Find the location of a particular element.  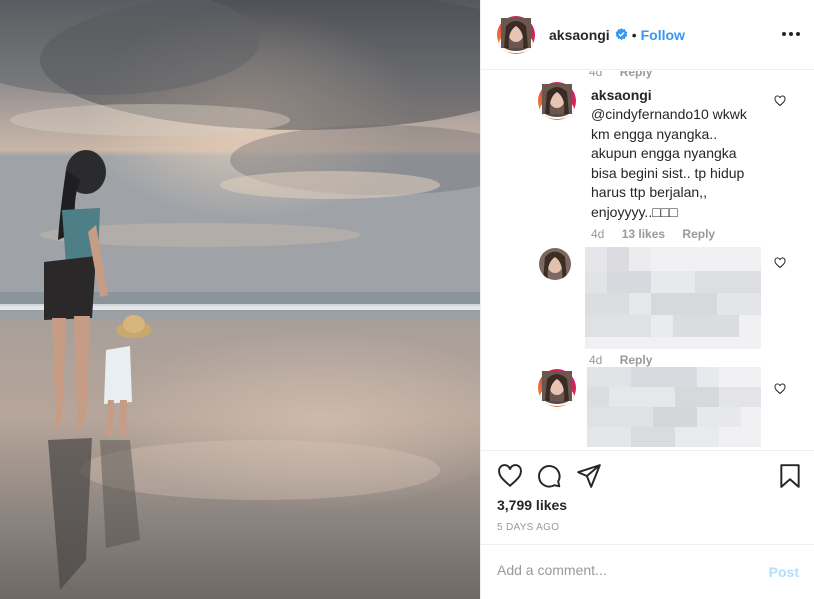

comment-meta: 4d 13 likes Reply is located at coordinates (660, 234).